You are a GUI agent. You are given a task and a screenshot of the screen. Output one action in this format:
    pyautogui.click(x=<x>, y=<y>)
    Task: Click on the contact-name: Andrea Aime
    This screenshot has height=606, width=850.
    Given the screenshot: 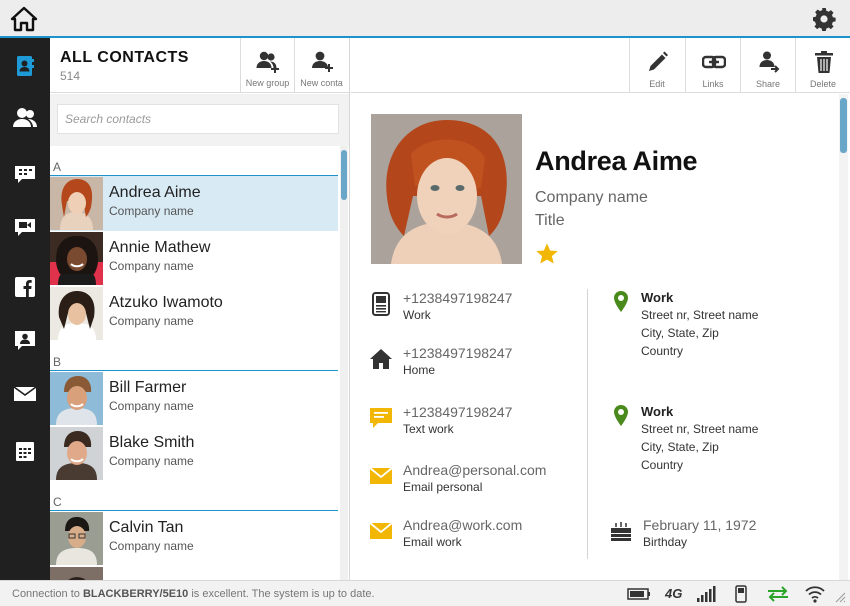 What is the action you would take?
    pyautogui.click(x=155, y=192)
    